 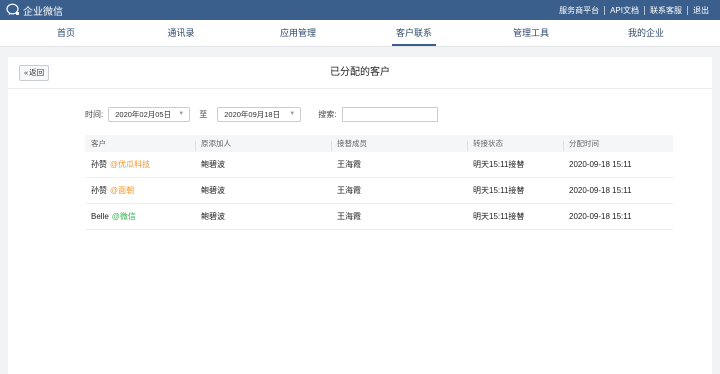 I want to click on back-button-label: 返回, so click(x=37, y=72).